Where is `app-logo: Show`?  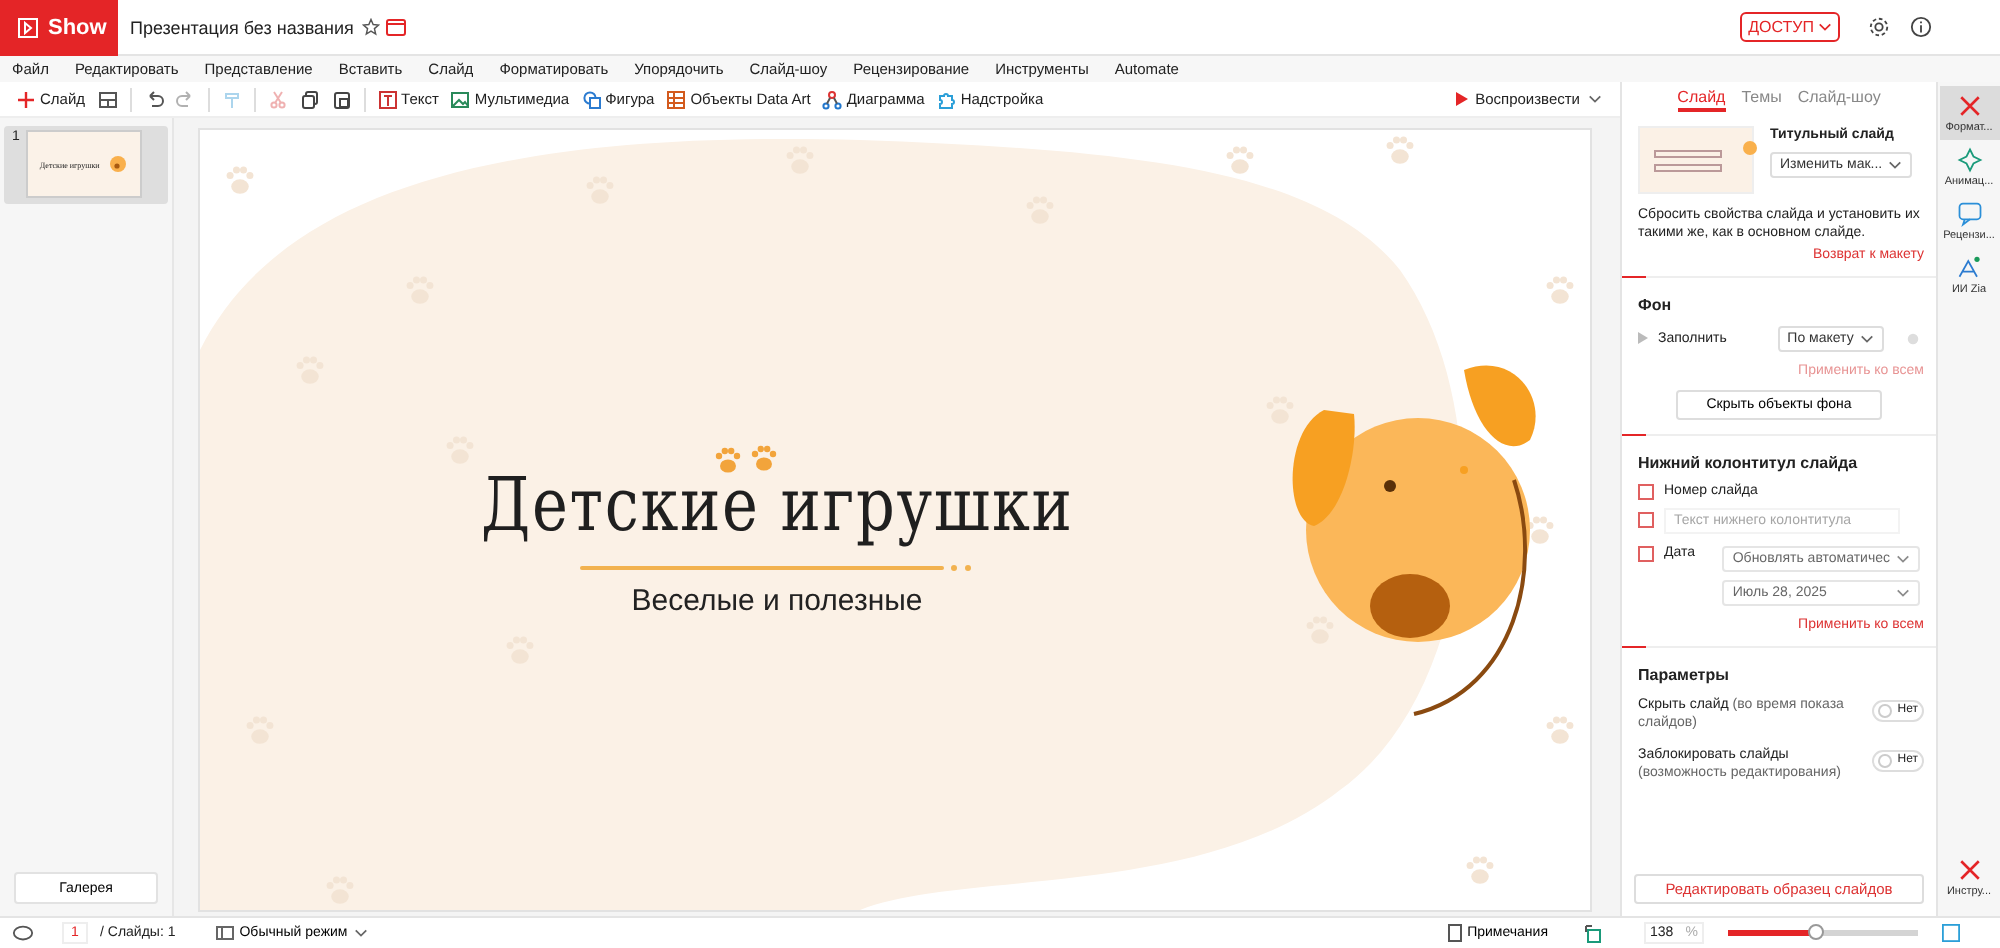 app-logo: Show is located at coordinates (59, 27).